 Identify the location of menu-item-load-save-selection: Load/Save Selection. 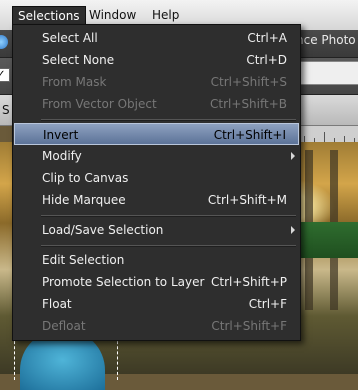
(156, 230).